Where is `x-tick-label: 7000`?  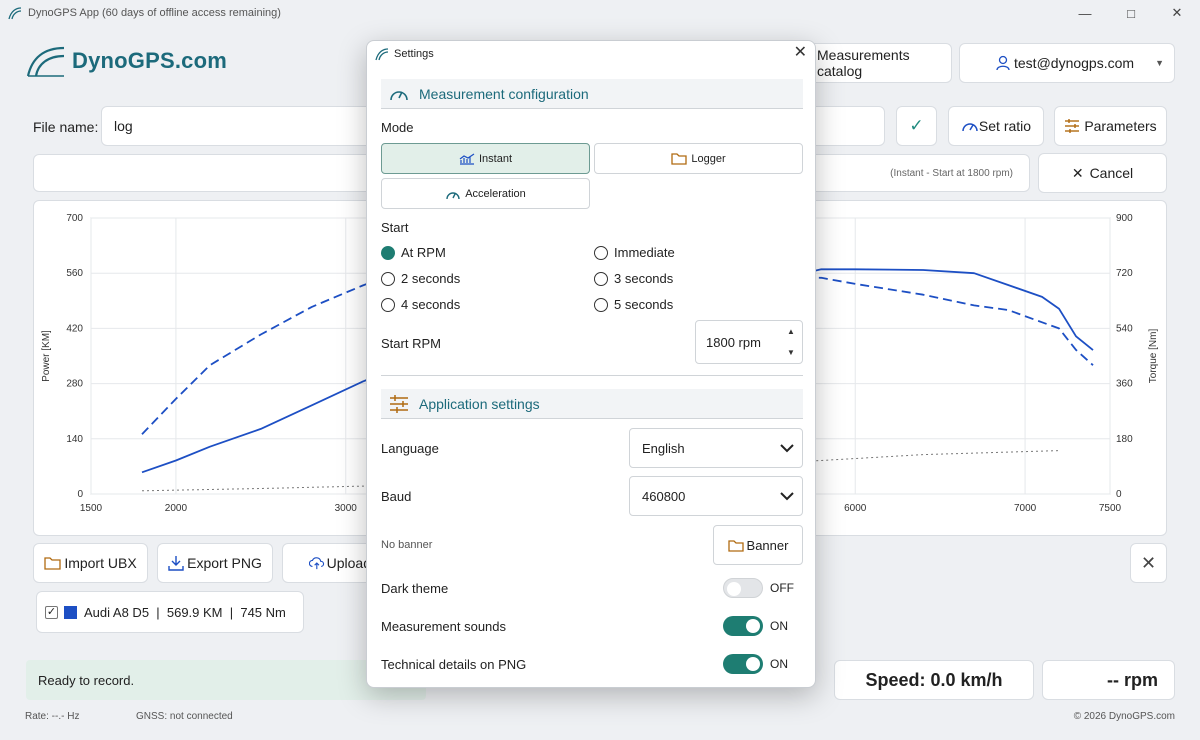
x-tick-label: 7000 is located at coordinates (1025, 508).